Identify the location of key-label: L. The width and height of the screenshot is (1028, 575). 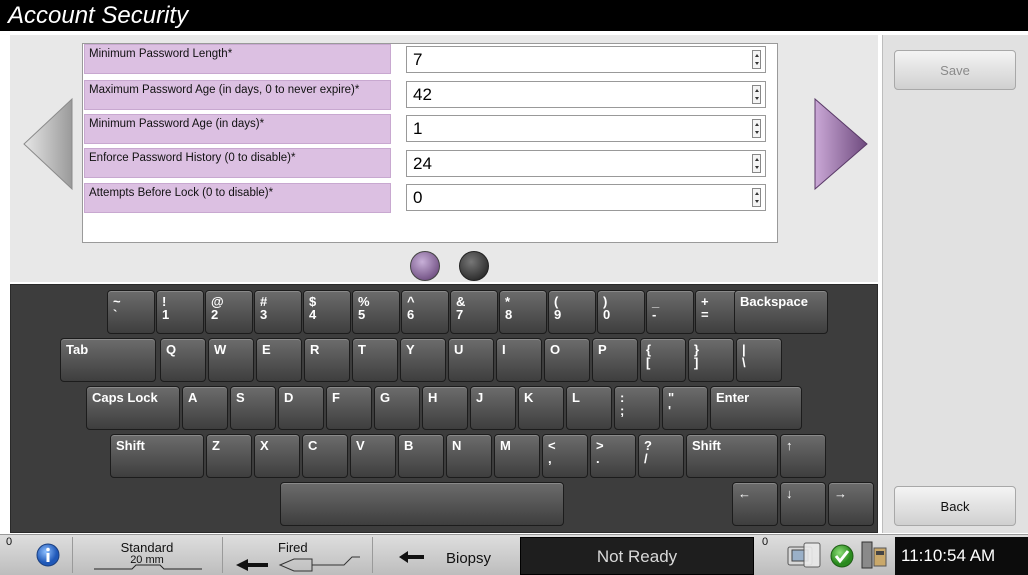
(576, 397).